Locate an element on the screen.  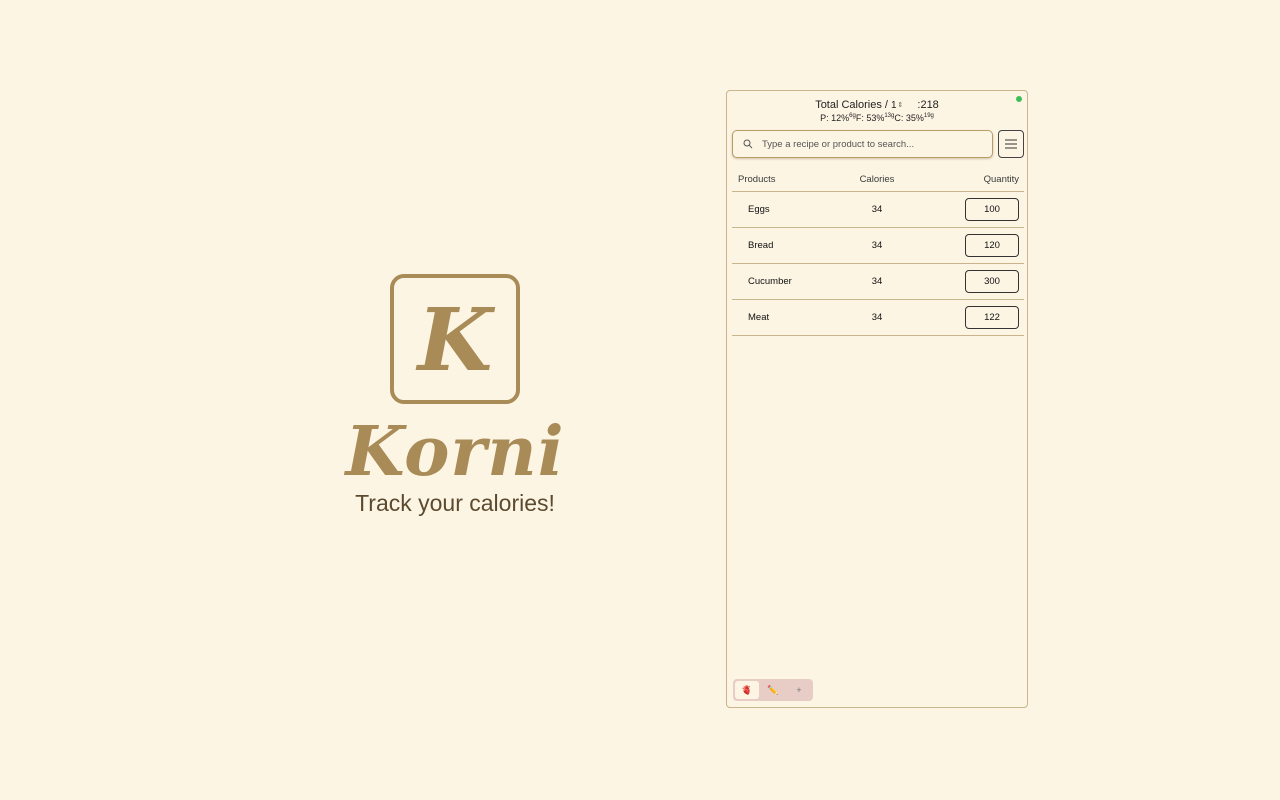
tab-heart: 🫀 is located at coordinates (747, 690).